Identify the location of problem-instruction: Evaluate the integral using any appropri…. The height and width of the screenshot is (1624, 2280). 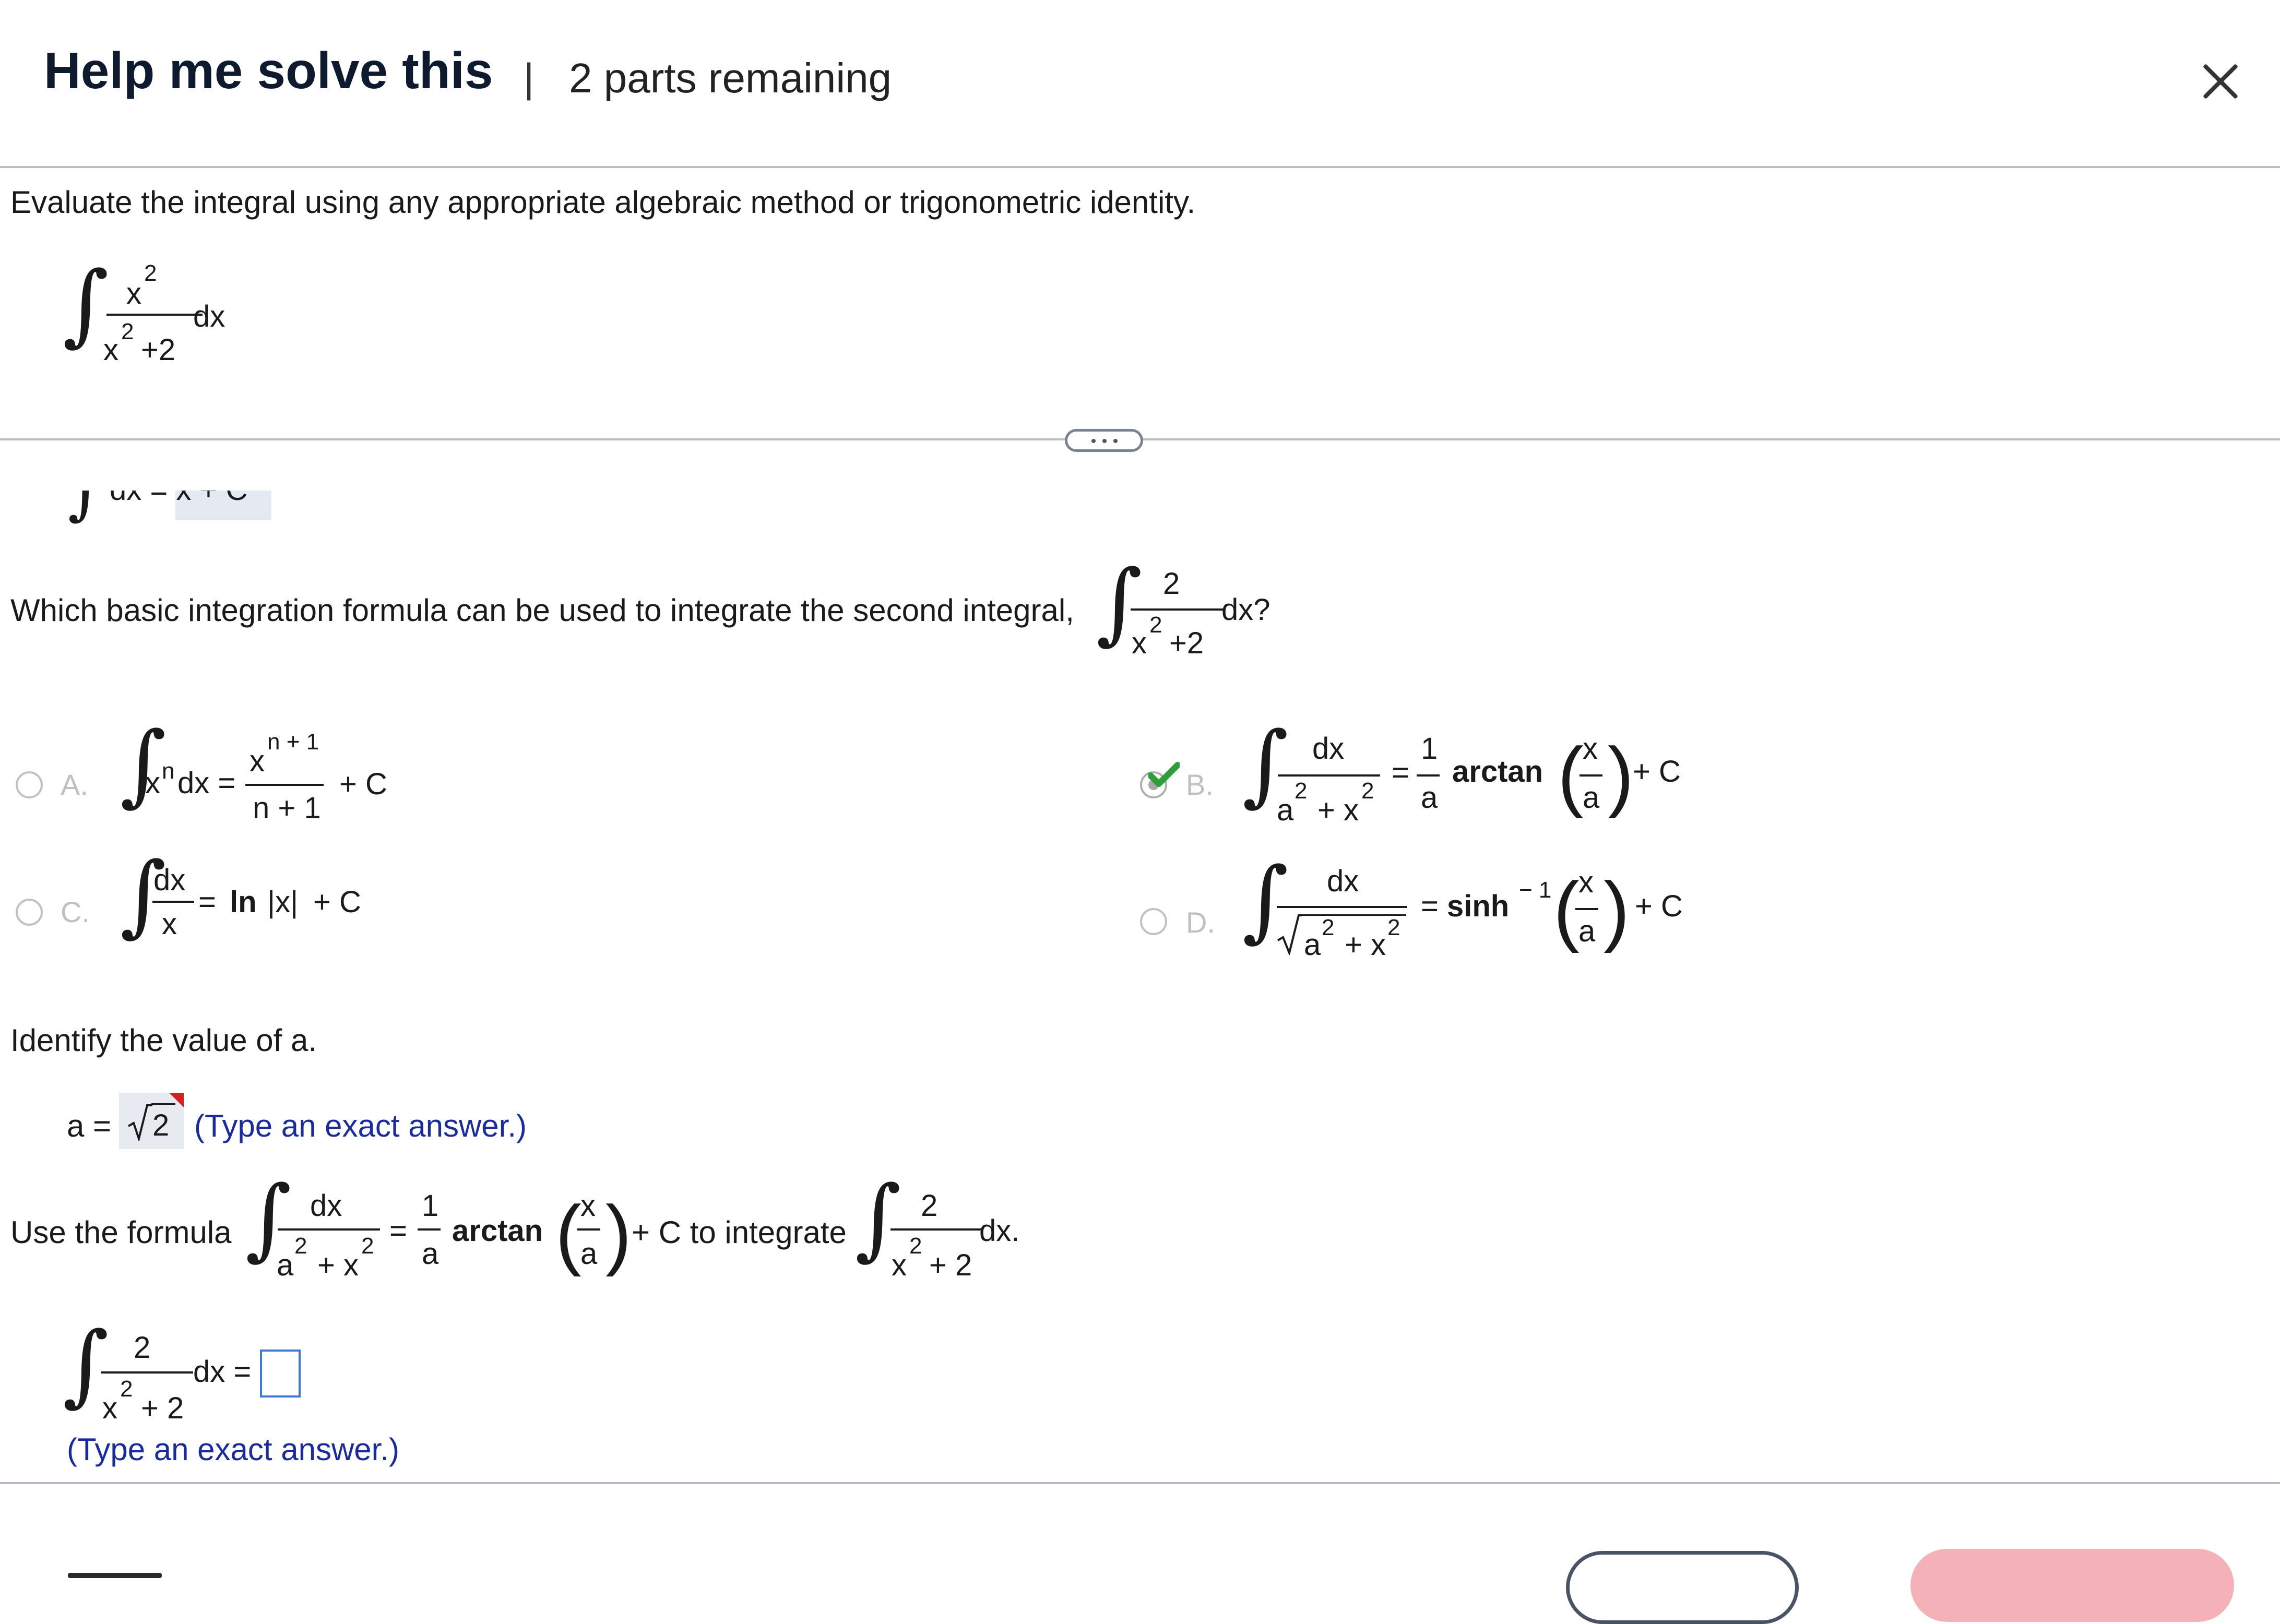
(603, 203).